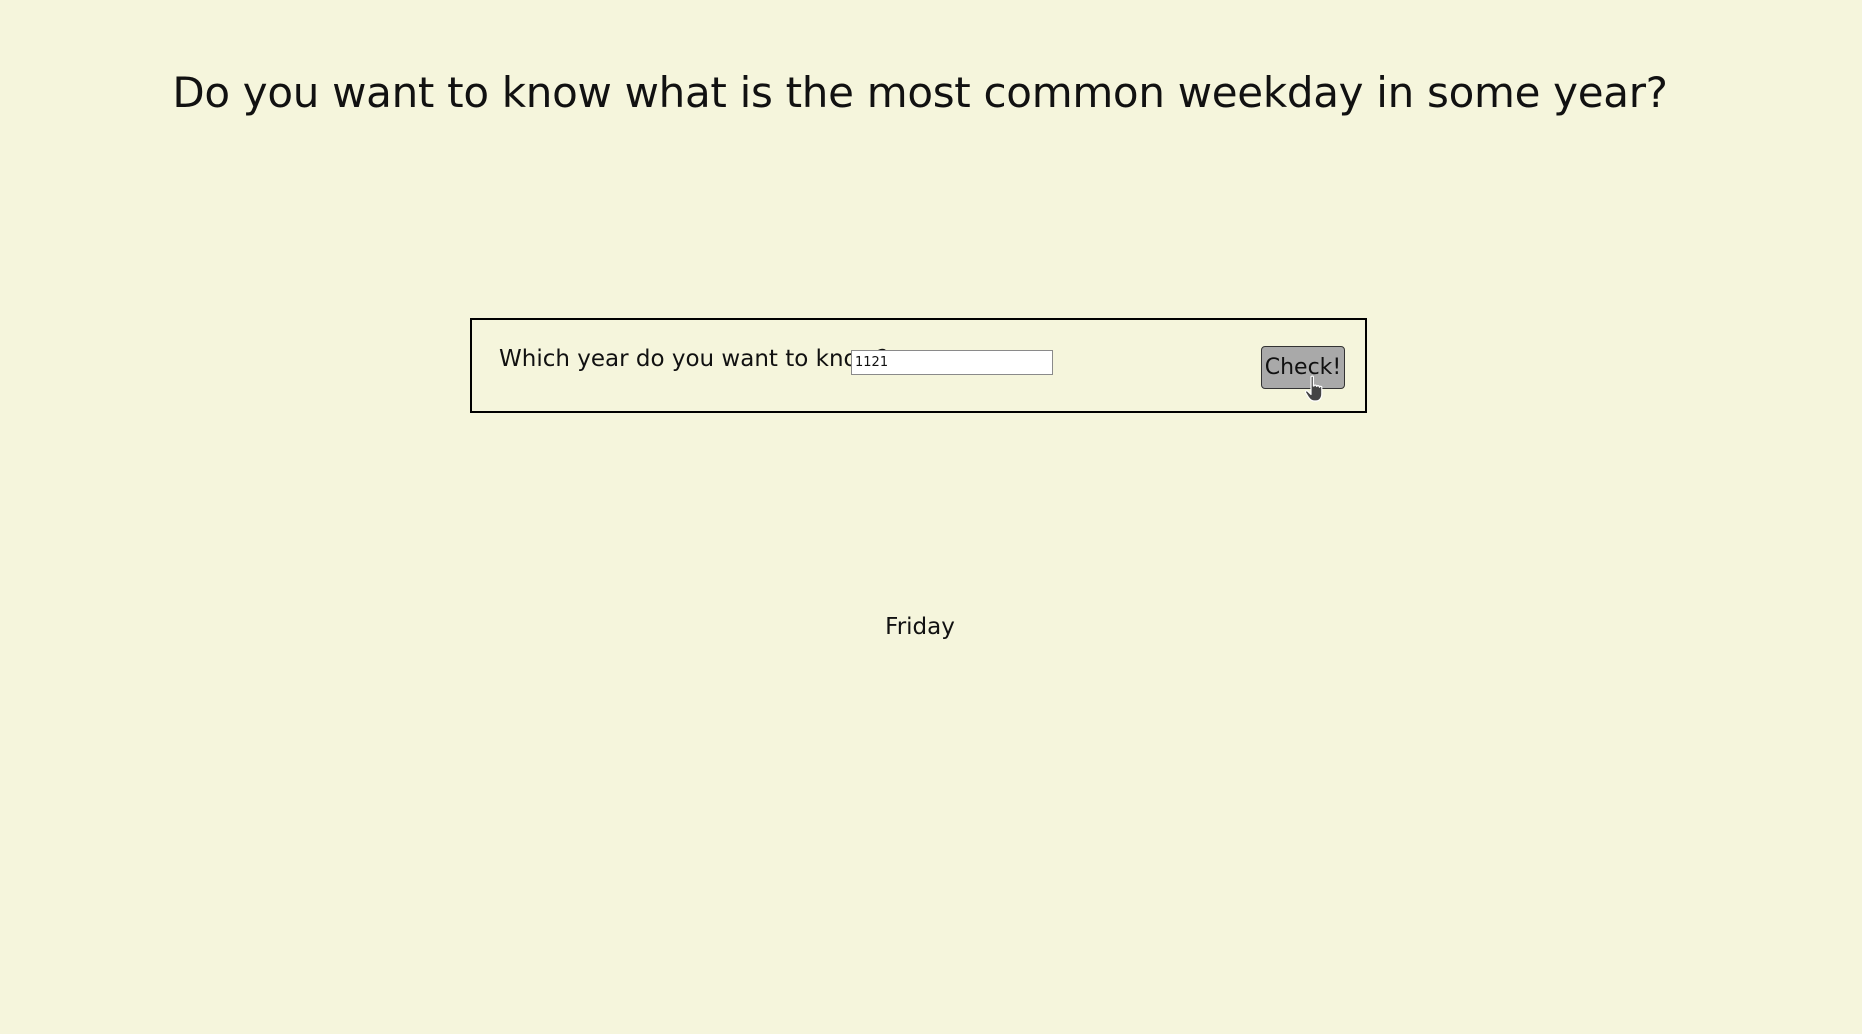 This screenshot has width=1862, height=1034. What do you see at coordinates (920, 627) in the screenshot?
I see `result-weekday: Friday` at bounding box center [920, 627].